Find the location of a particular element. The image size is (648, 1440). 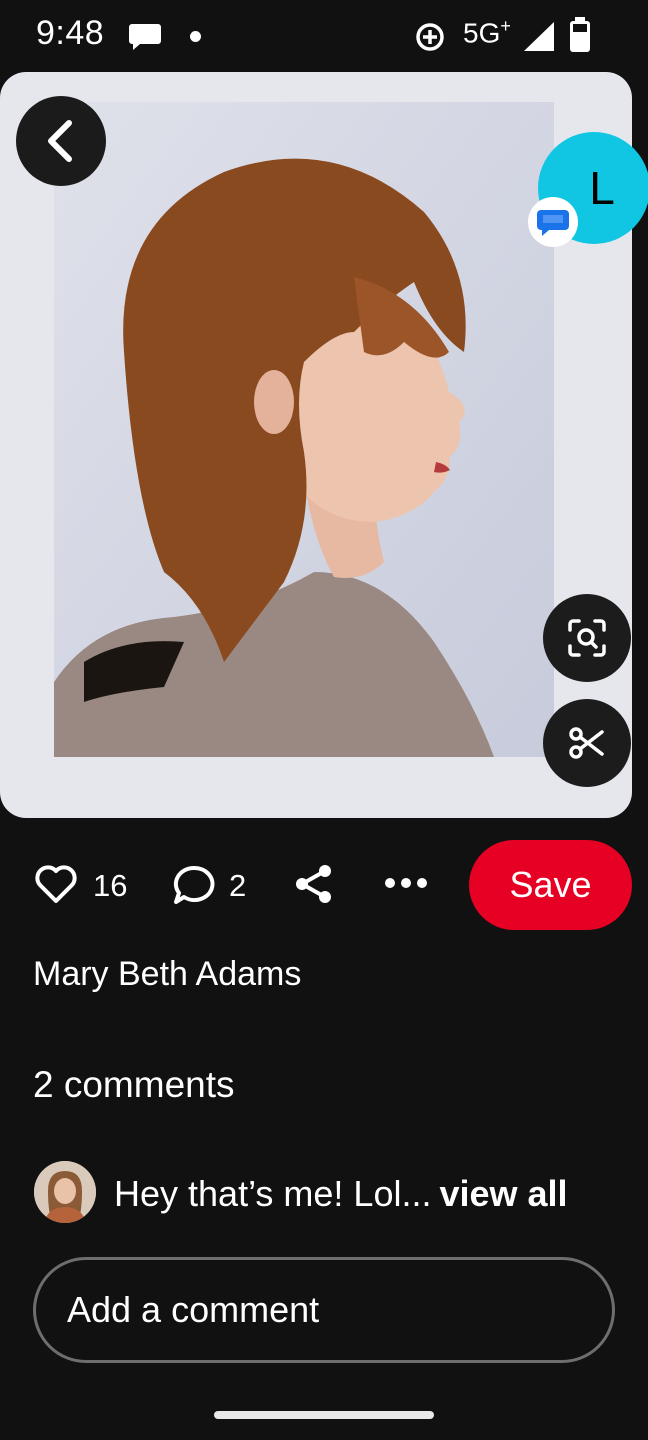

network-label: 5G is located at coordinates (482, 33).